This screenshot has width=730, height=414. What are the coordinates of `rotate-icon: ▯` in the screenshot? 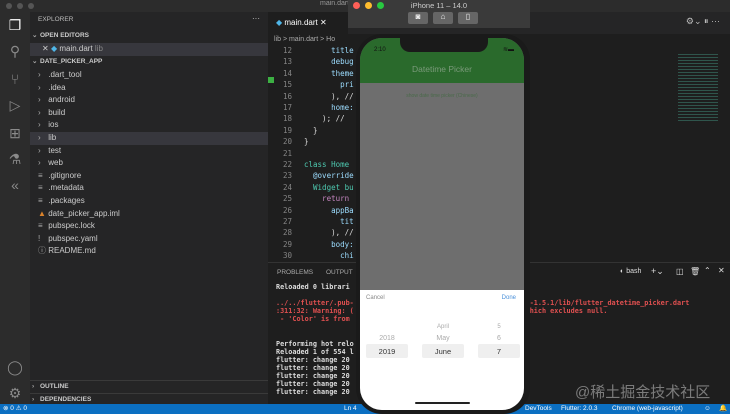 It's located at (468, 18).